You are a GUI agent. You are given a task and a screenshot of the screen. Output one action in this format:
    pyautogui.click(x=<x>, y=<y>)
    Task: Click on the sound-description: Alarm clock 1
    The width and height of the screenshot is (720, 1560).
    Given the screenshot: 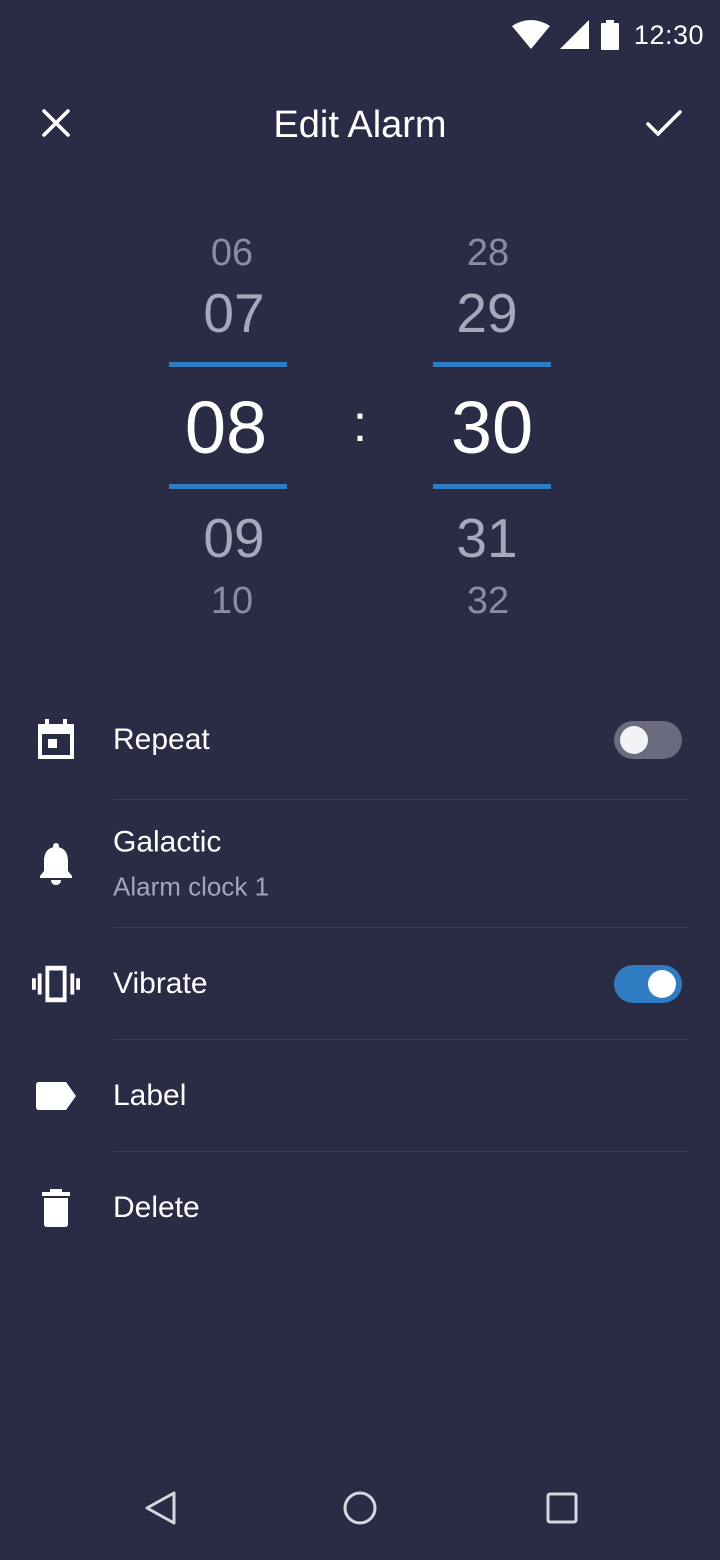 What is the action you would take?
    pyautogui.click(x=191, y=886)
    